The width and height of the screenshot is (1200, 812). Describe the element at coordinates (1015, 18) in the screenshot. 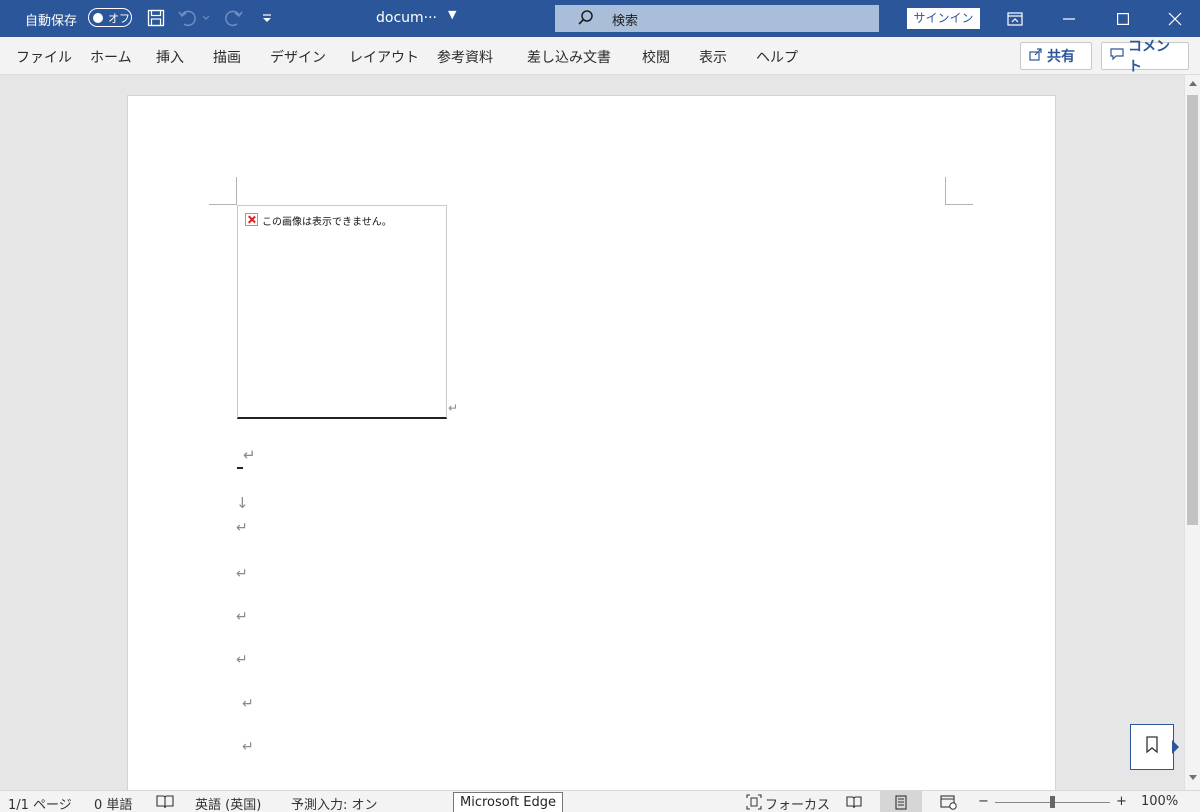

I see `ribbon-display-options-icon` at that location.